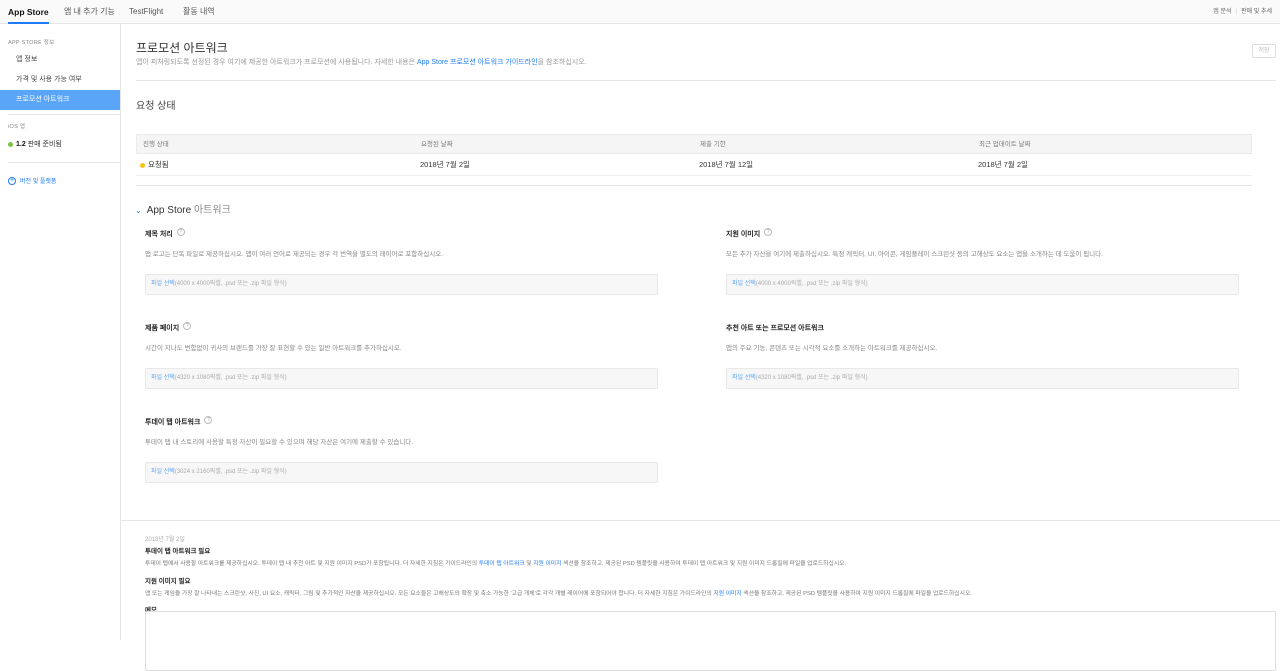 The height and width of the screenshot is (671, 1280). What do you see at coordinates (694, 144) in the screenshot?
I see `table-header: 진행 상태 요청된 날짜 제출 기한 최근 업데이트 날짜` at bounding box center [694, 144].